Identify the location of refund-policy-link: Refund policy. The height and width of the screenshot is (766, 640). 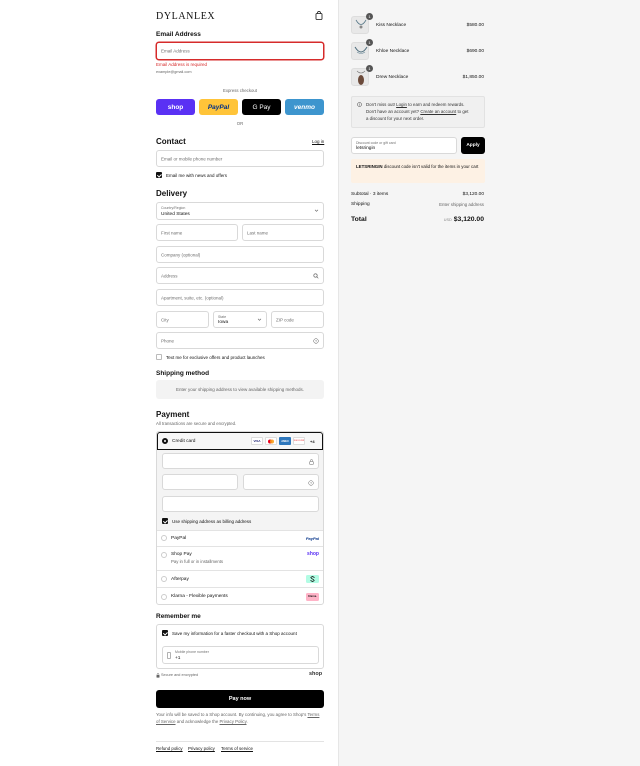
(169, 748).